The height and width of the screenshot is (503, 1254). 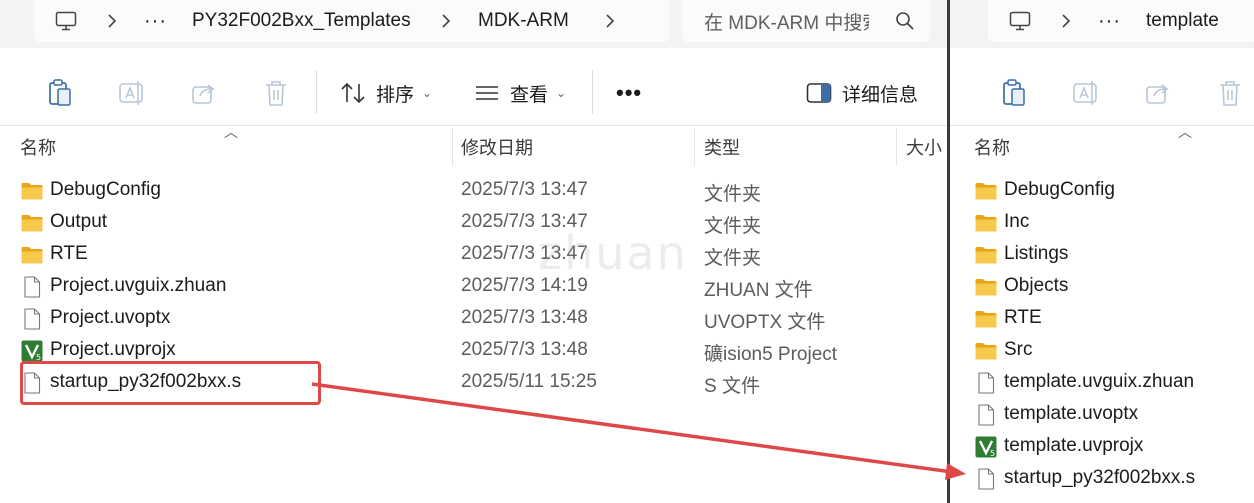 What do you see at coordinates (880, 95) in the screenshot?
I see `details-label: 详细信息` at bounding box center [880, 95].